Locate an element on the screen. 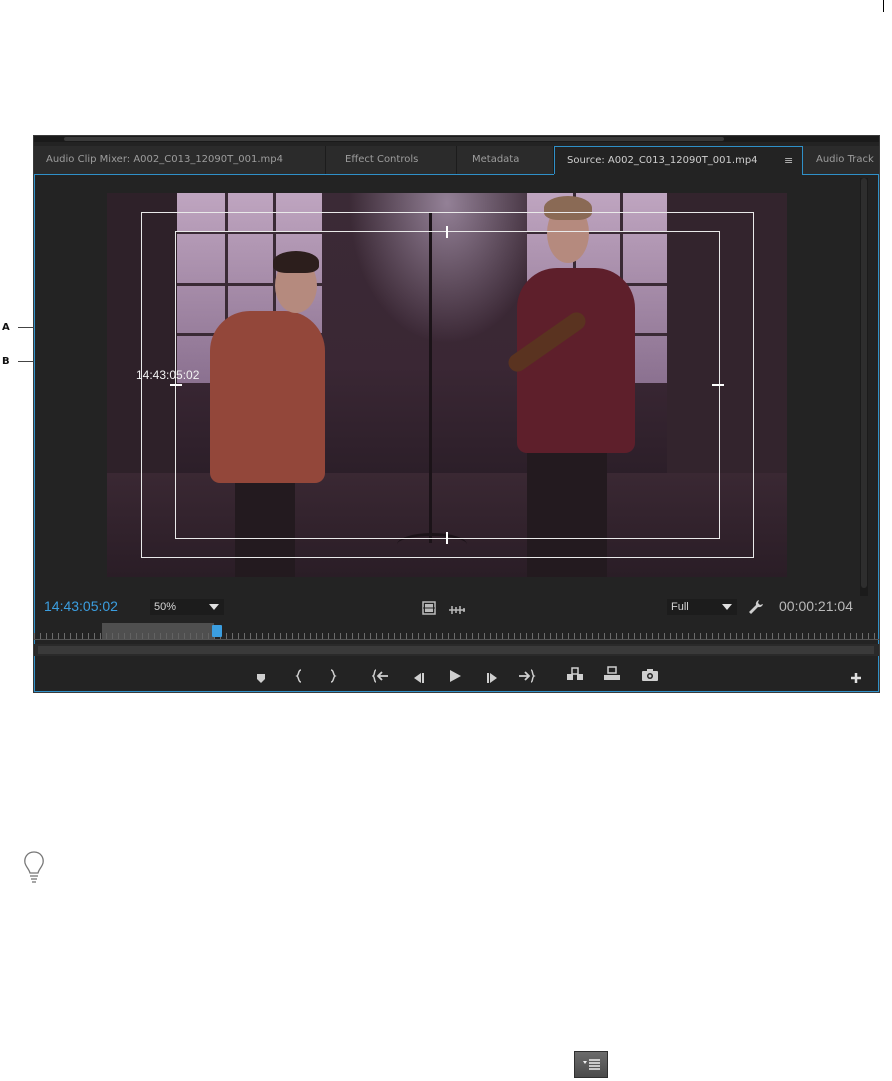 This screenshot has height=1081, width=892. panel-scroll-thumb is located at coordinates (394, 139).